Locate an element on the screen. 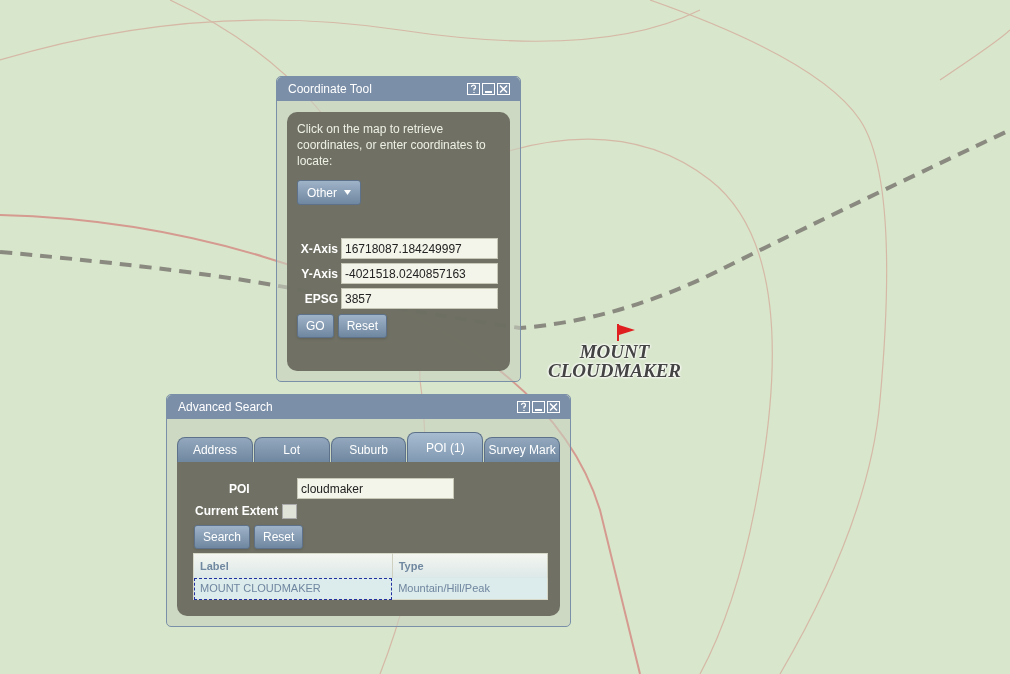 This screenshot has width=1010, height=674. current-extent-checkbox is located at coordinates (290, 511).